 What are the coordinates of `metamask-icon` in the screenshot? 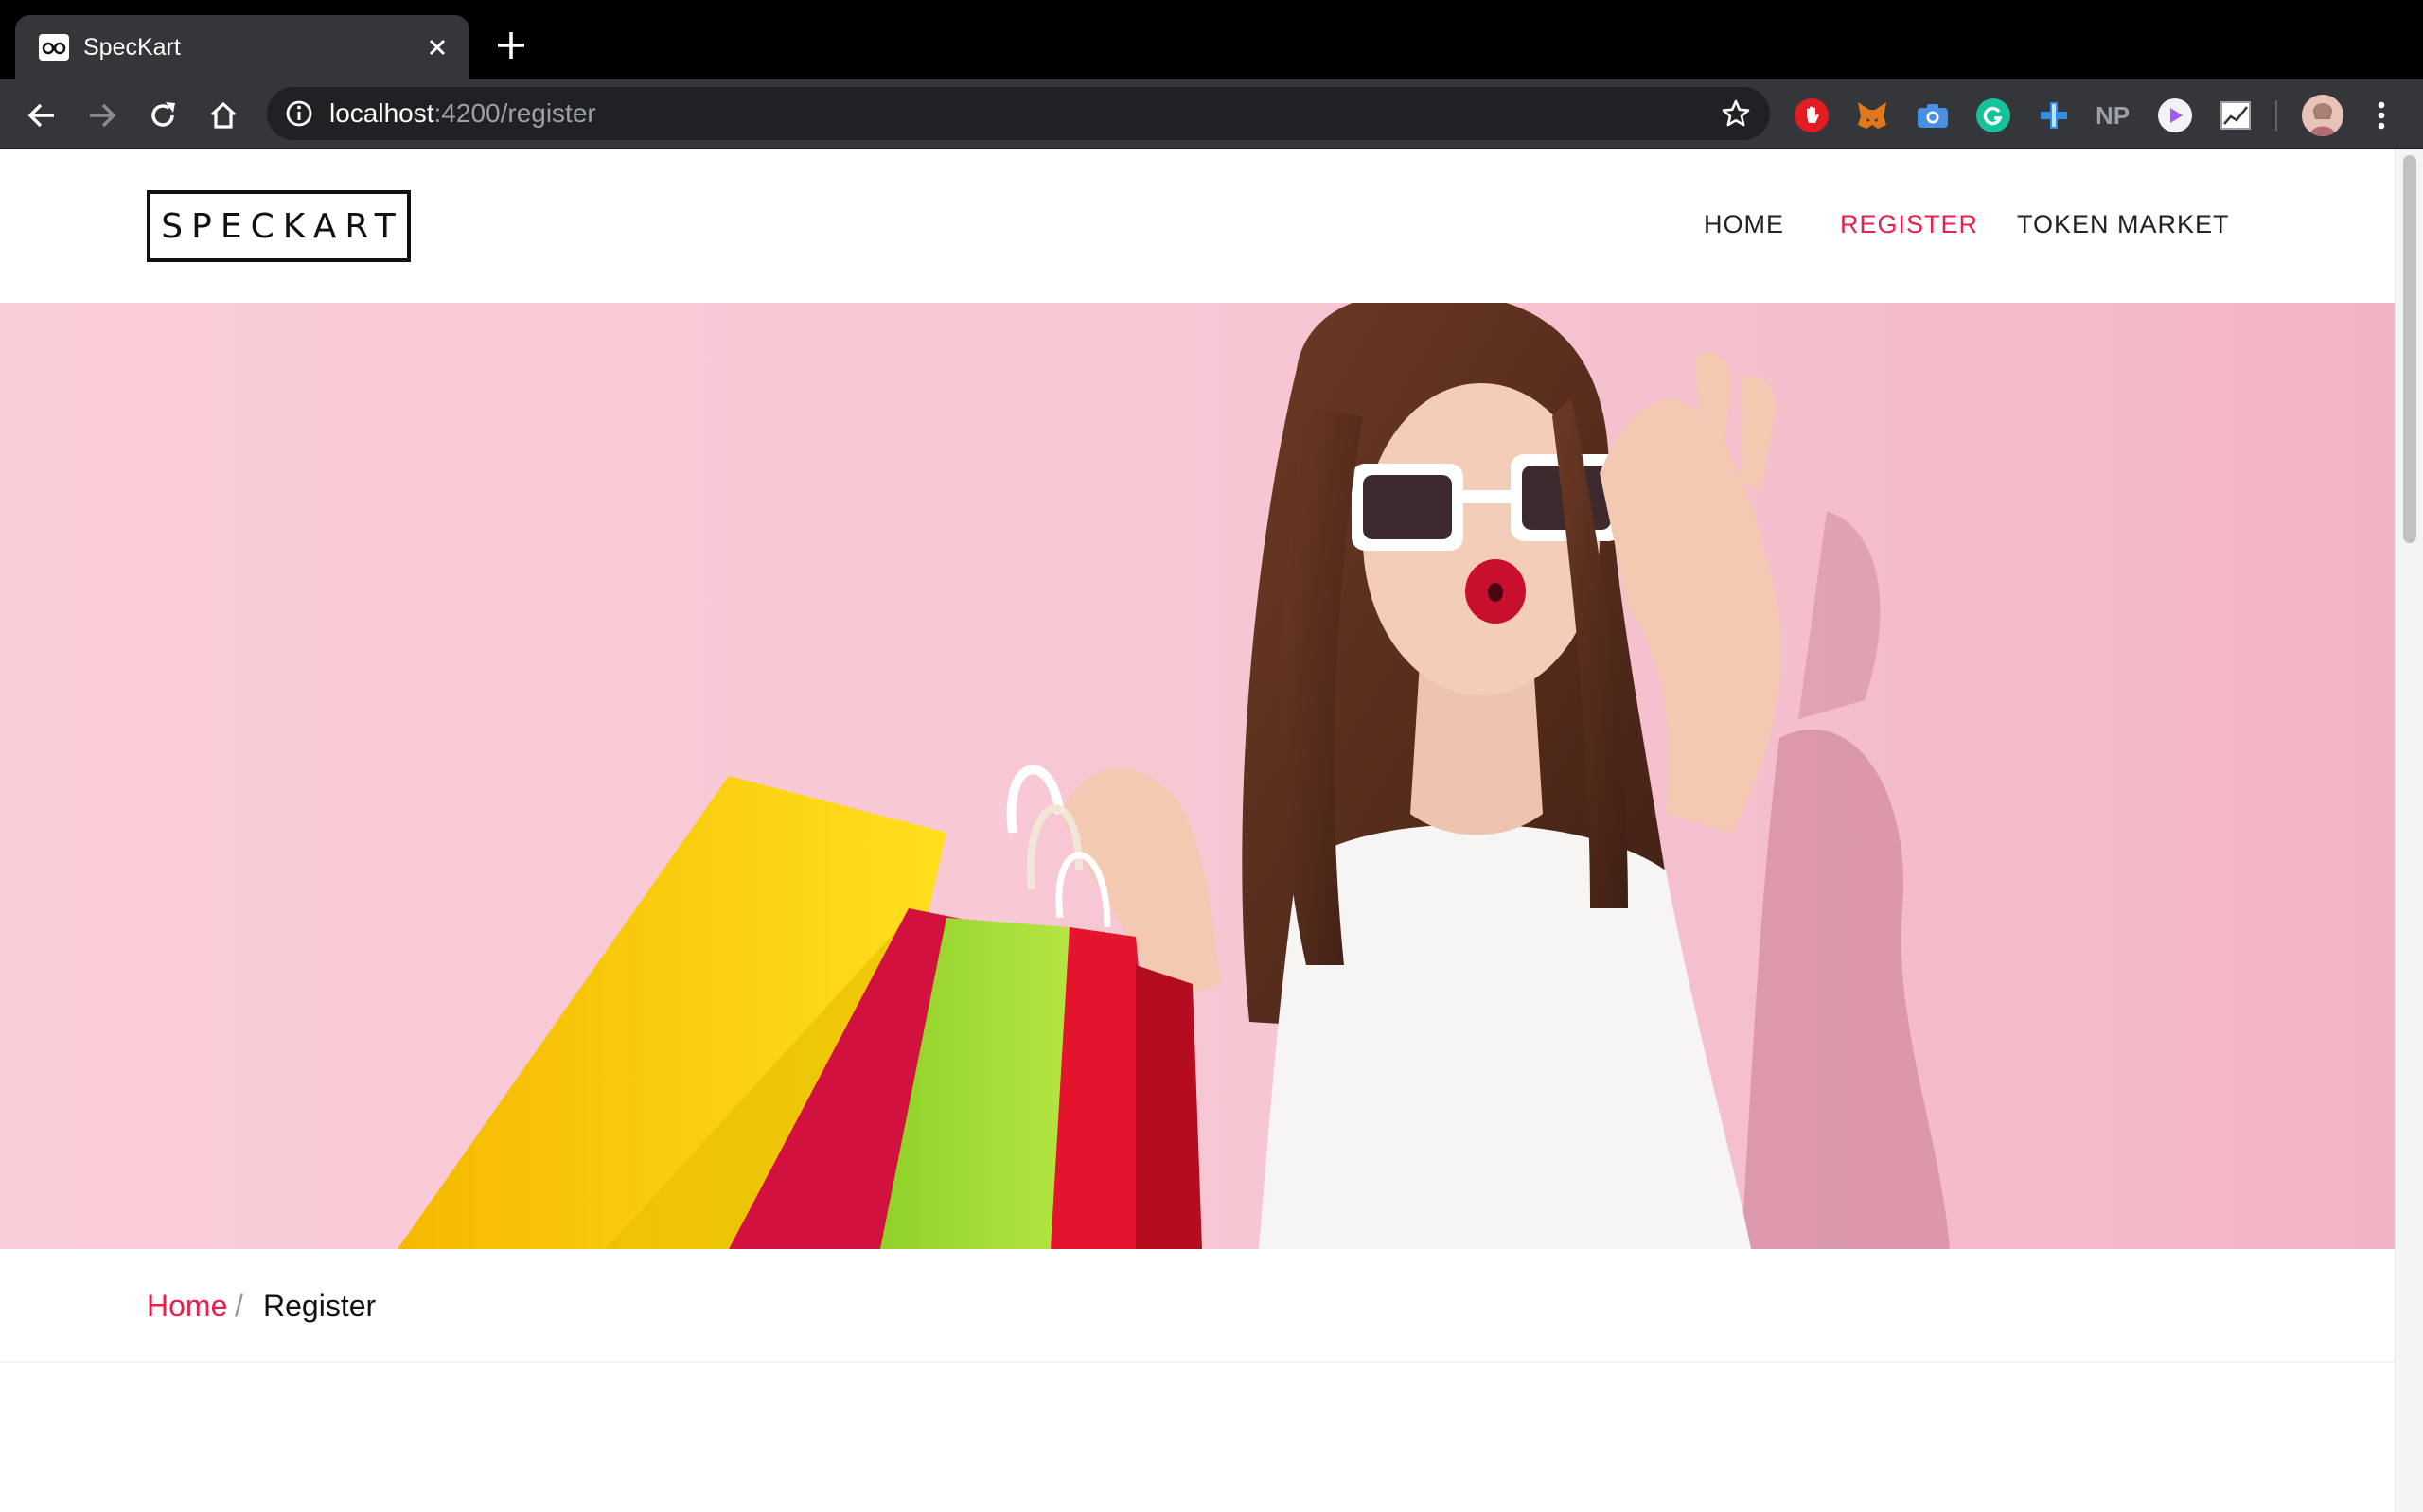 It's located at (1872, 115).